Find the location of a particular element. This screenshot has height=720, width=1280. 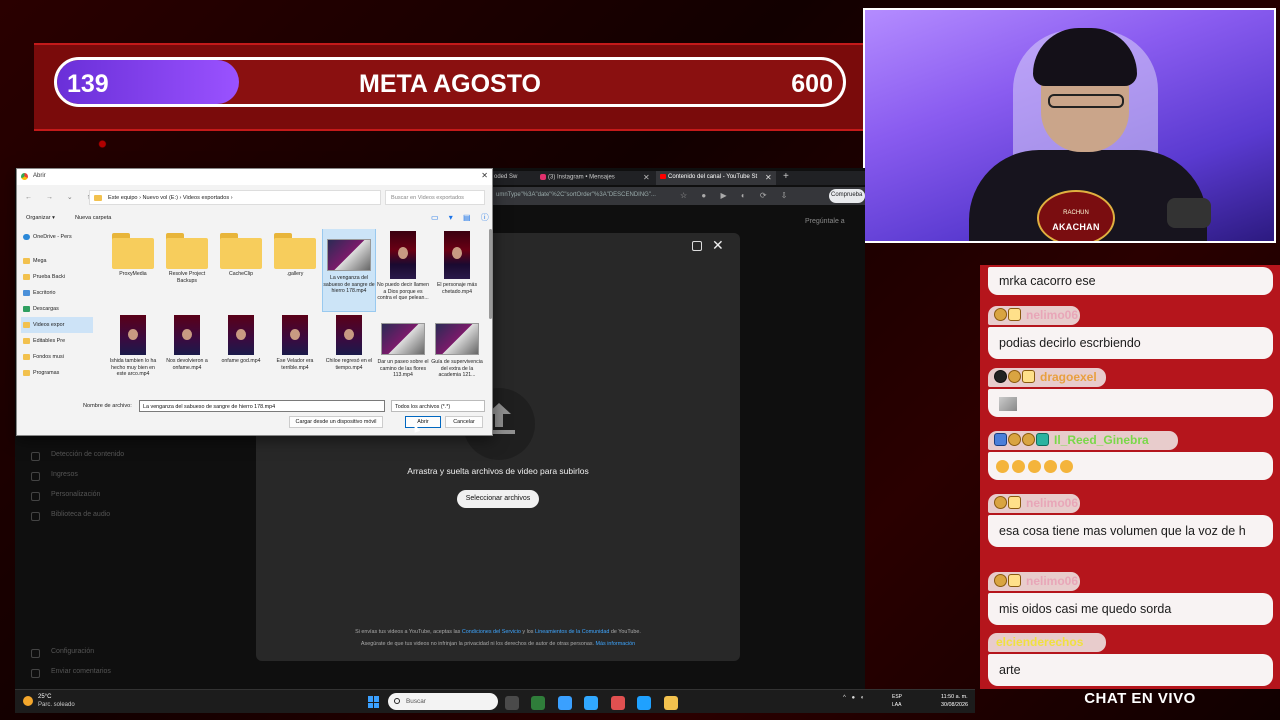

sidebar-item-customization: Personalización is located at coordinates (125, 495).